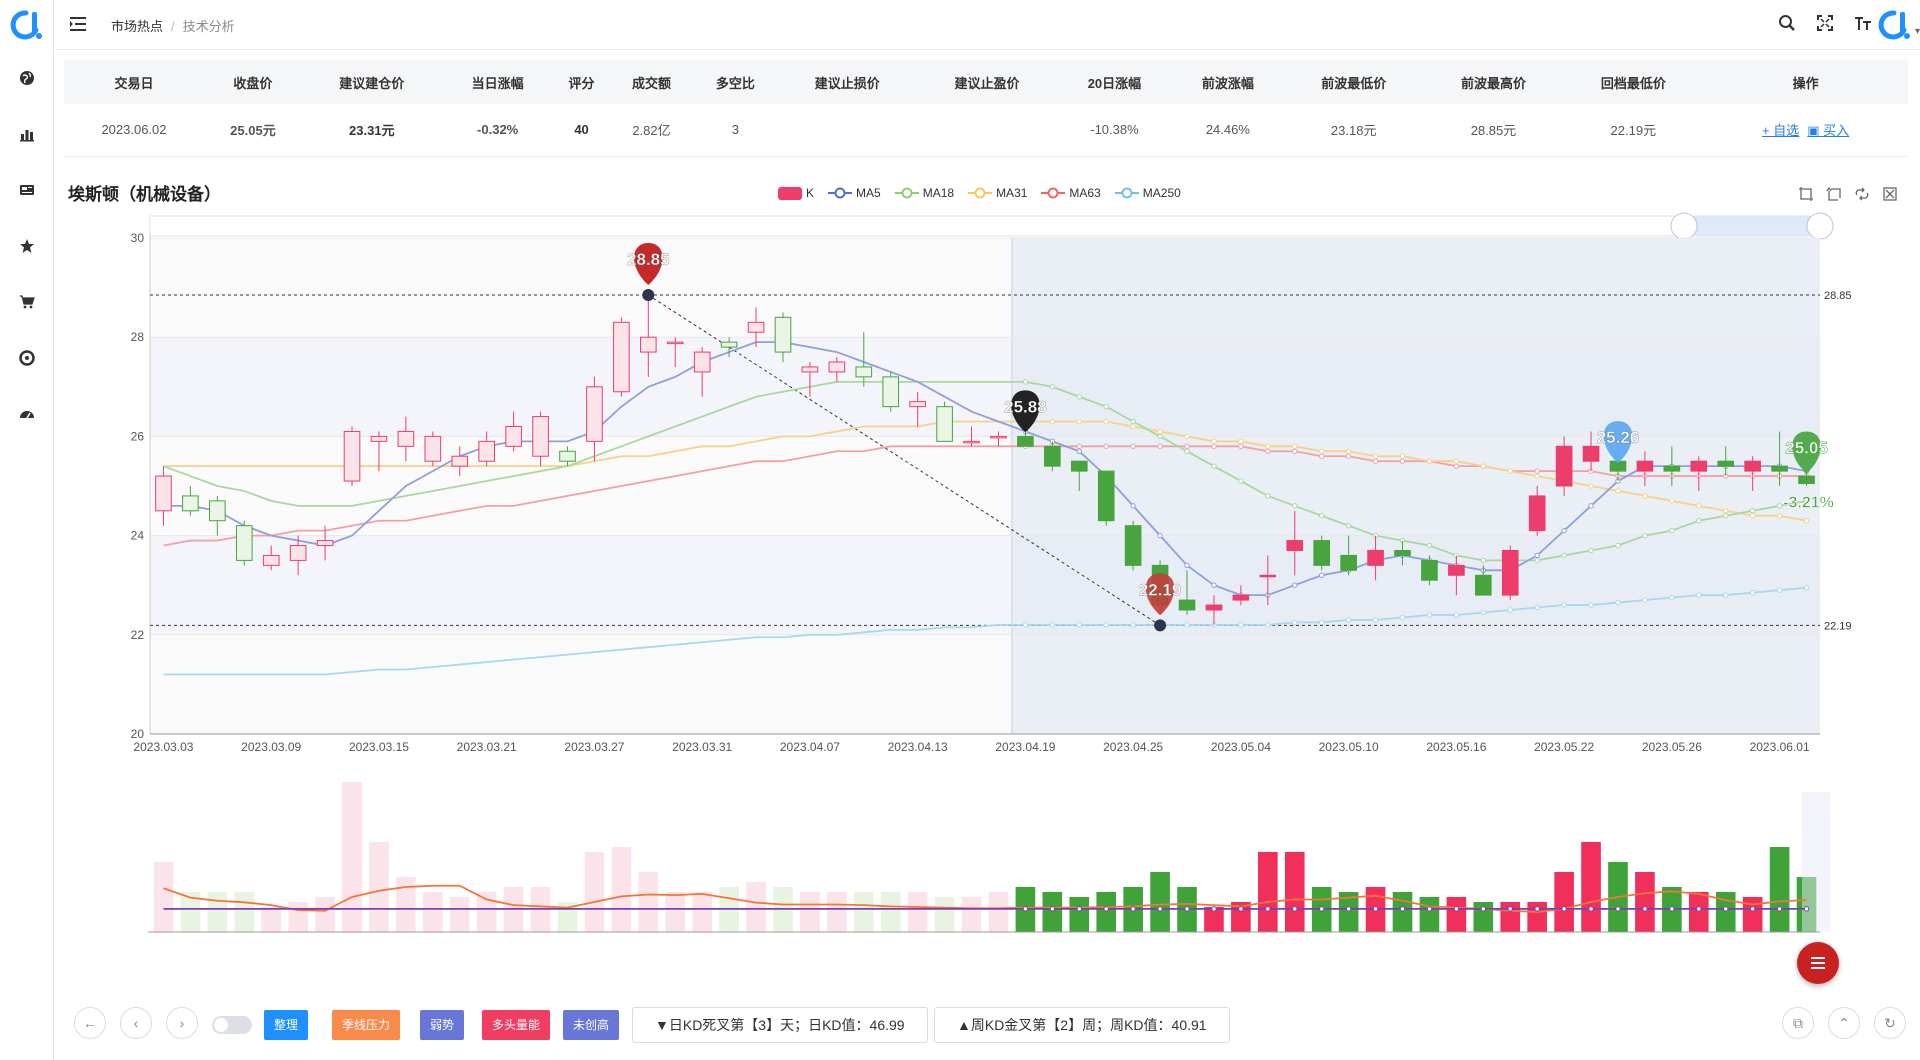 The height and width of the screenshot is (1060, 1920). What do you see at coordinates (780, 1025) in the screenshot?
I see `daily-kd-info: ▼日KD死叉第【3】天；日KD值：46.99` at bounding box center [780, 1025].